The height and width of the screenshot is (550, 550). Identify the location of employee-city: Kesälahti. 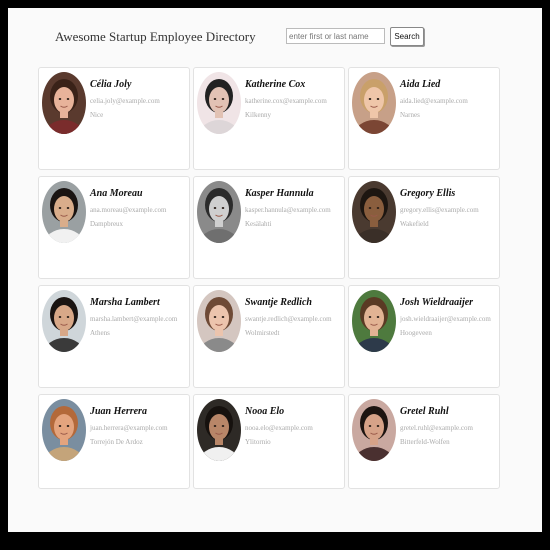
(258, 224).